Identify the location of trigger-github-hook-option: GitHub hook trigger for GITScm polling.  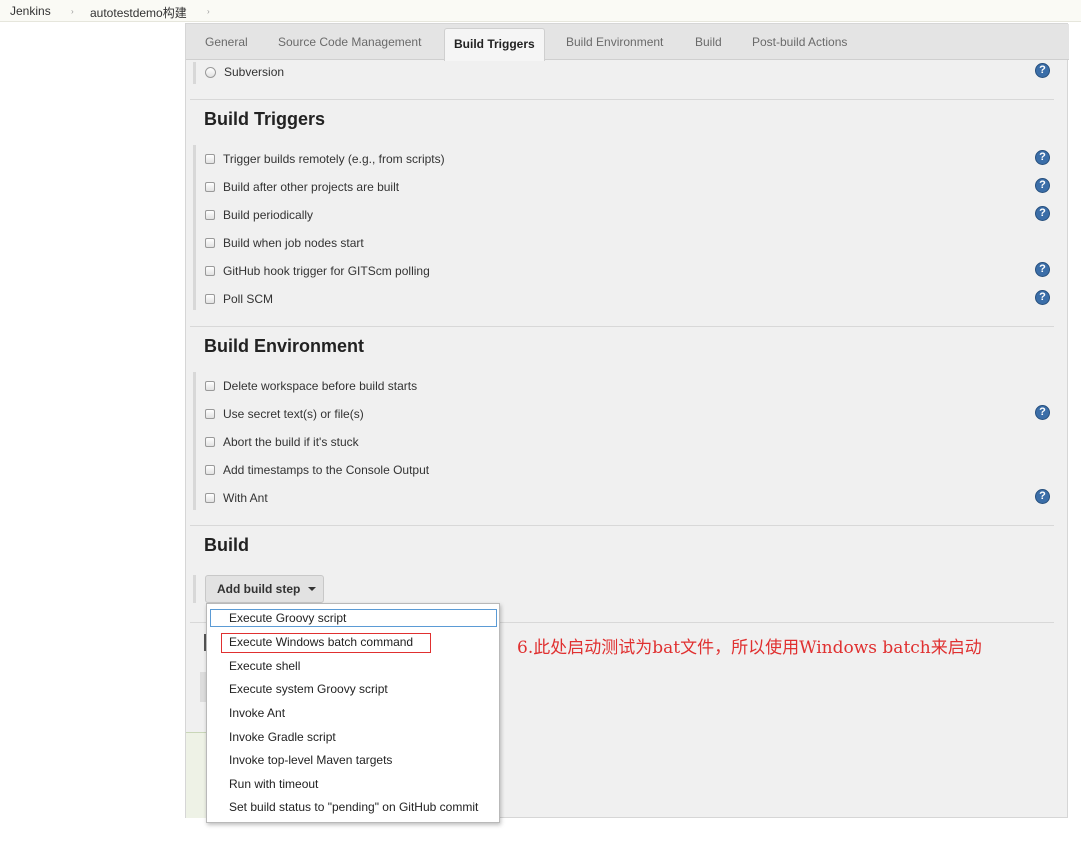
(317, 271).